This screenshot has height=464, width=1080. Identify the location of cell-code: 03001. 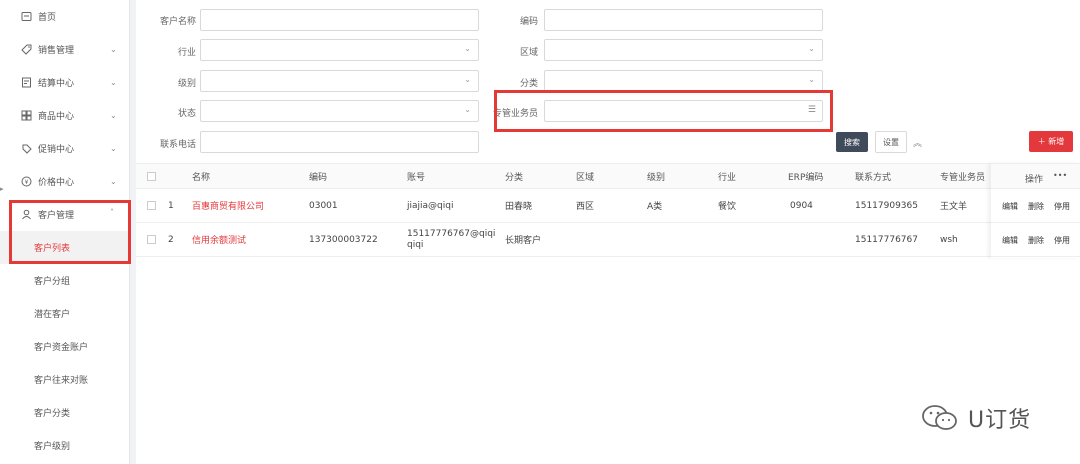
(323, 205).